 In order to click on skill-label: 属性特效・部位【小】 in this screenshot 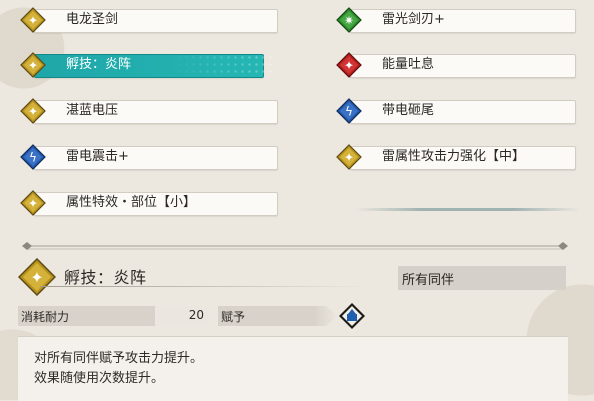, I will do `click(131, 202)`.